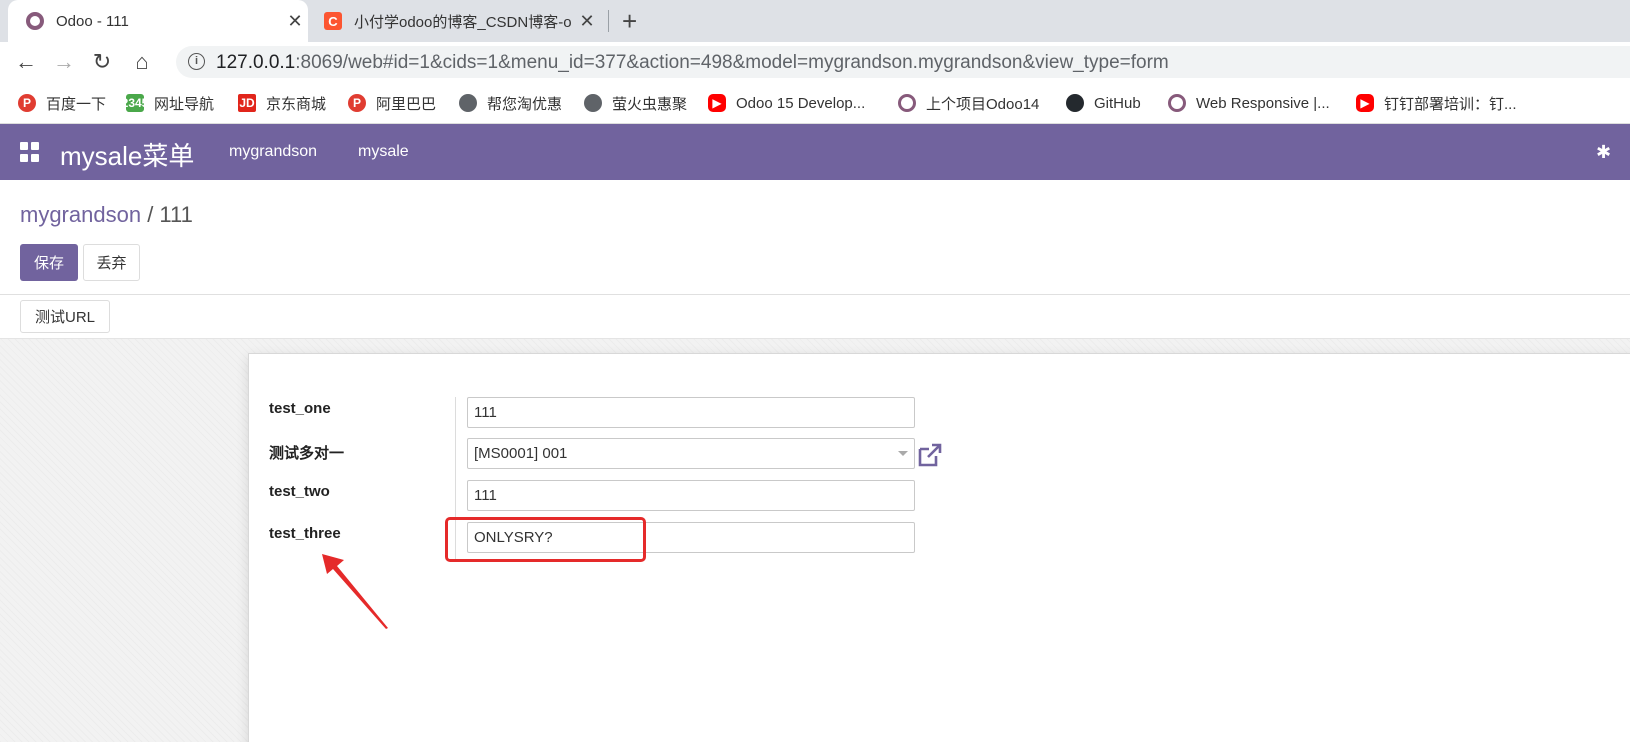 This screenshot has height=742, width=1630. I want to click on breadcrumb-current: 111, so click(176, 214).